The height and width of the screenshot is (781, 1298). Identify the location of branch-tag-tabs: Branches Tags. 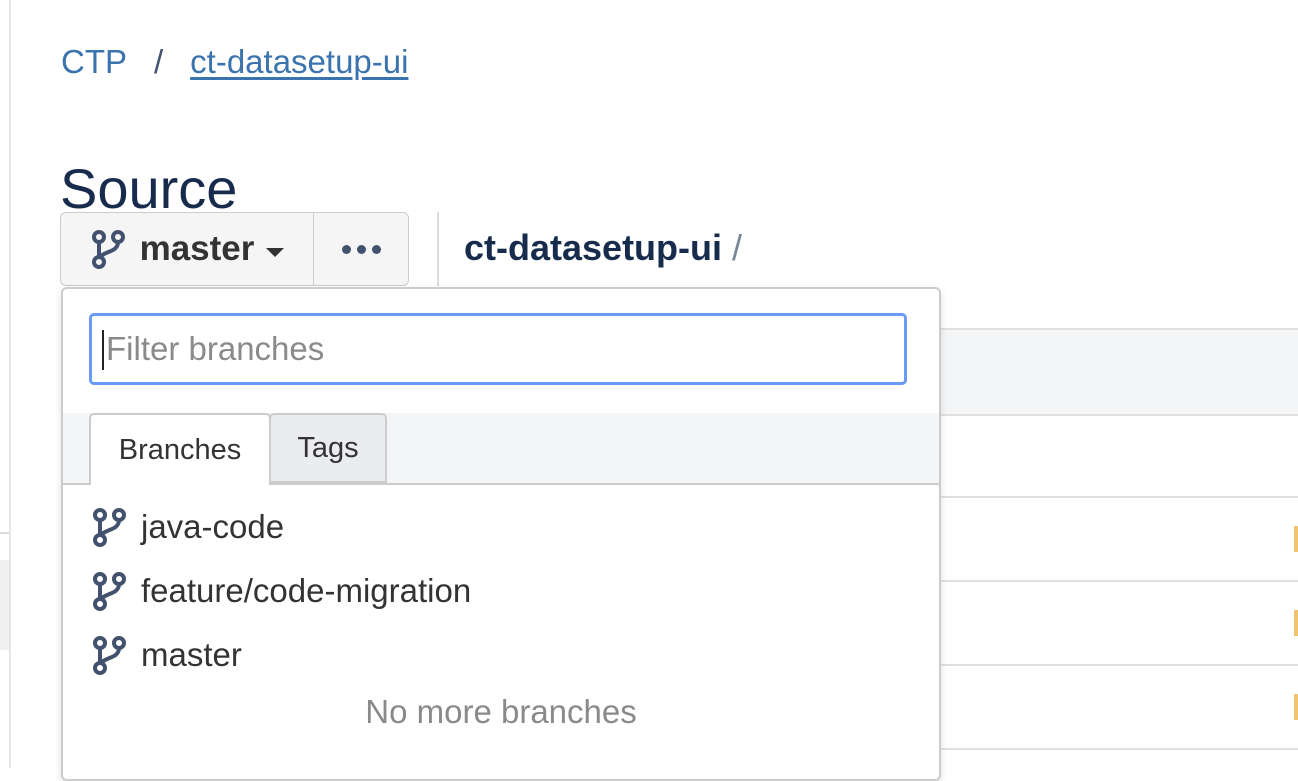
(501, 449).